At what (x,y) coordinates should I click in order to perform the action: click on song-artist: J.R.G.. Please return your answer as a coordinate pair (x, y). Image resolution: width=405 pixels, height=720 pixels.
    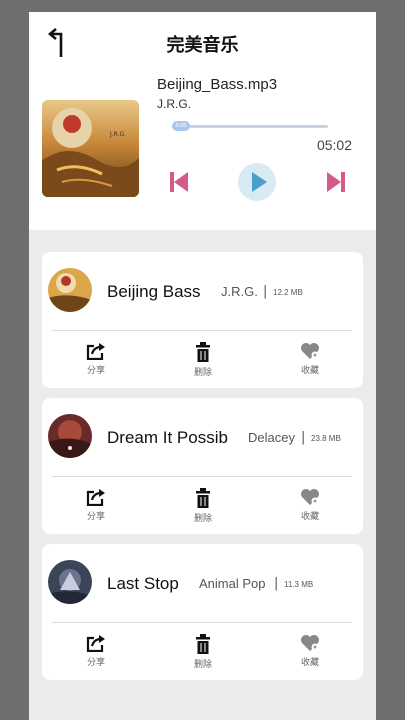
    Looking at the image, I should click on (239, 291).